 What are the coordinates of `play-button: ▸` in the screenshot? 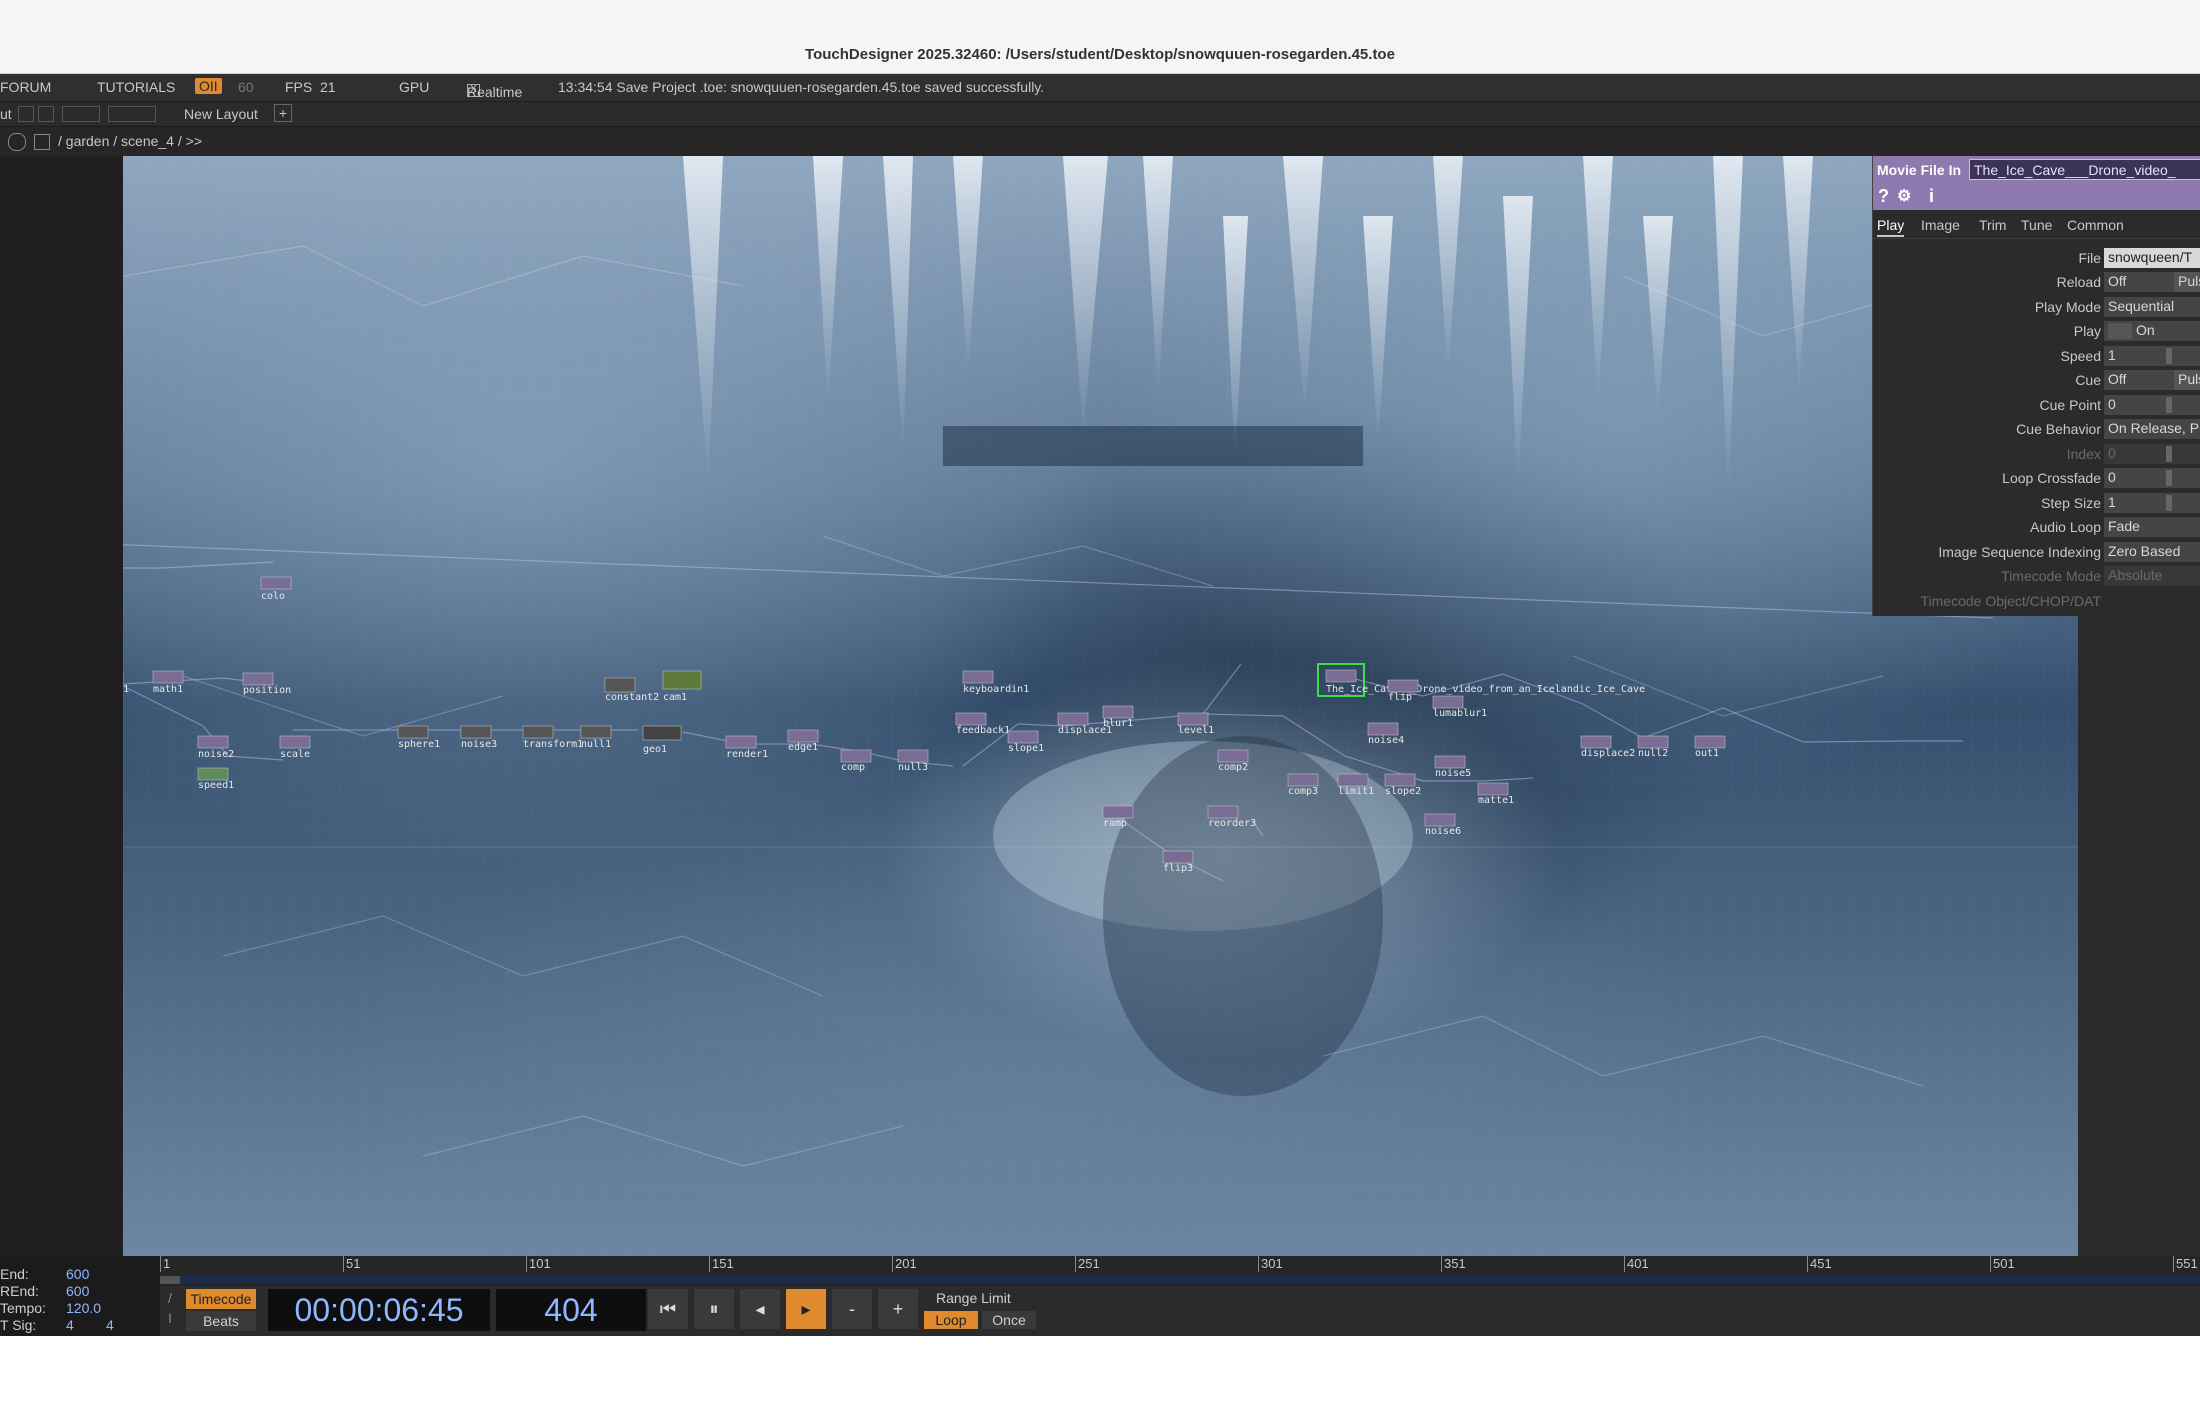 It's located at (806, 1309).